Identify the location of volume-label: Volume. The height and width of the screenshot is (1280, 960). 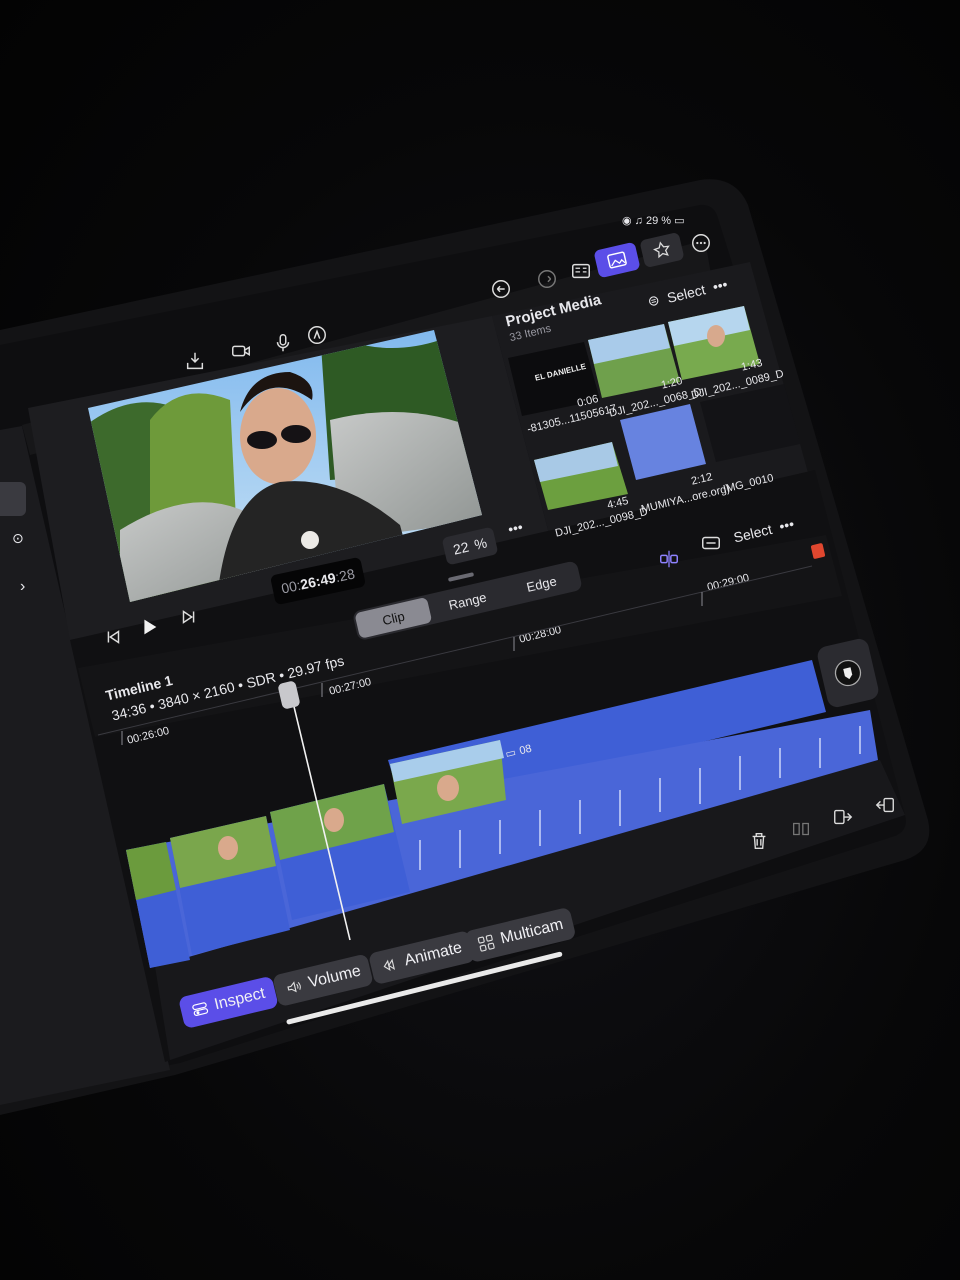
(334, 977).